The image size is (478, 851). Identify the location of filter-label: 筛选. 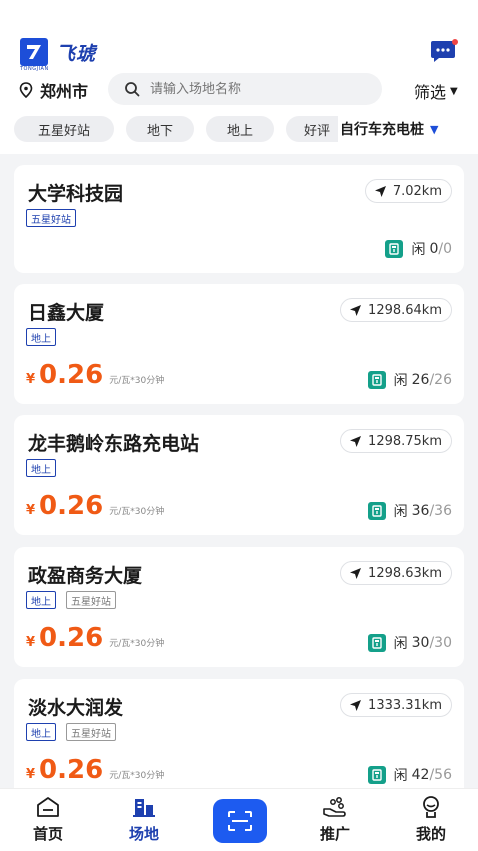
(430, 92).